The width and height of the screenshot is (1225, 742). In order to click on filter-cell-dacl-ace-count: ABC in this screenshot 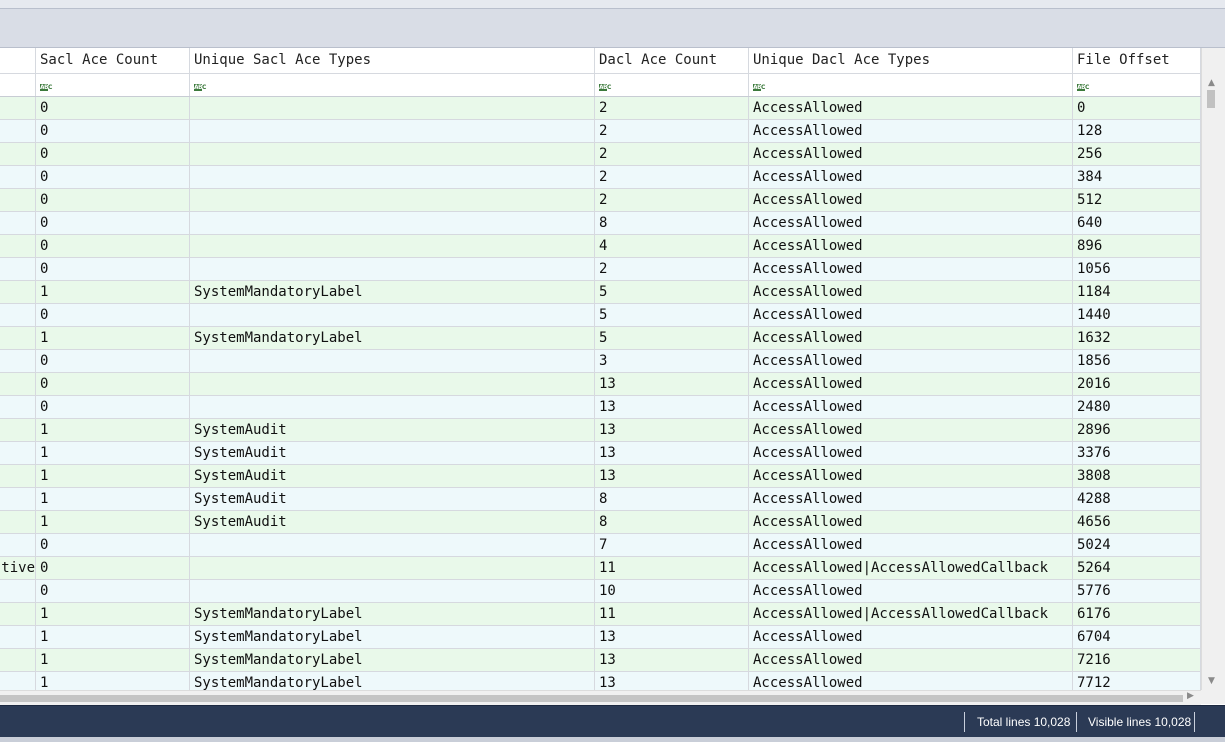, I will do `click(672, 85)`.